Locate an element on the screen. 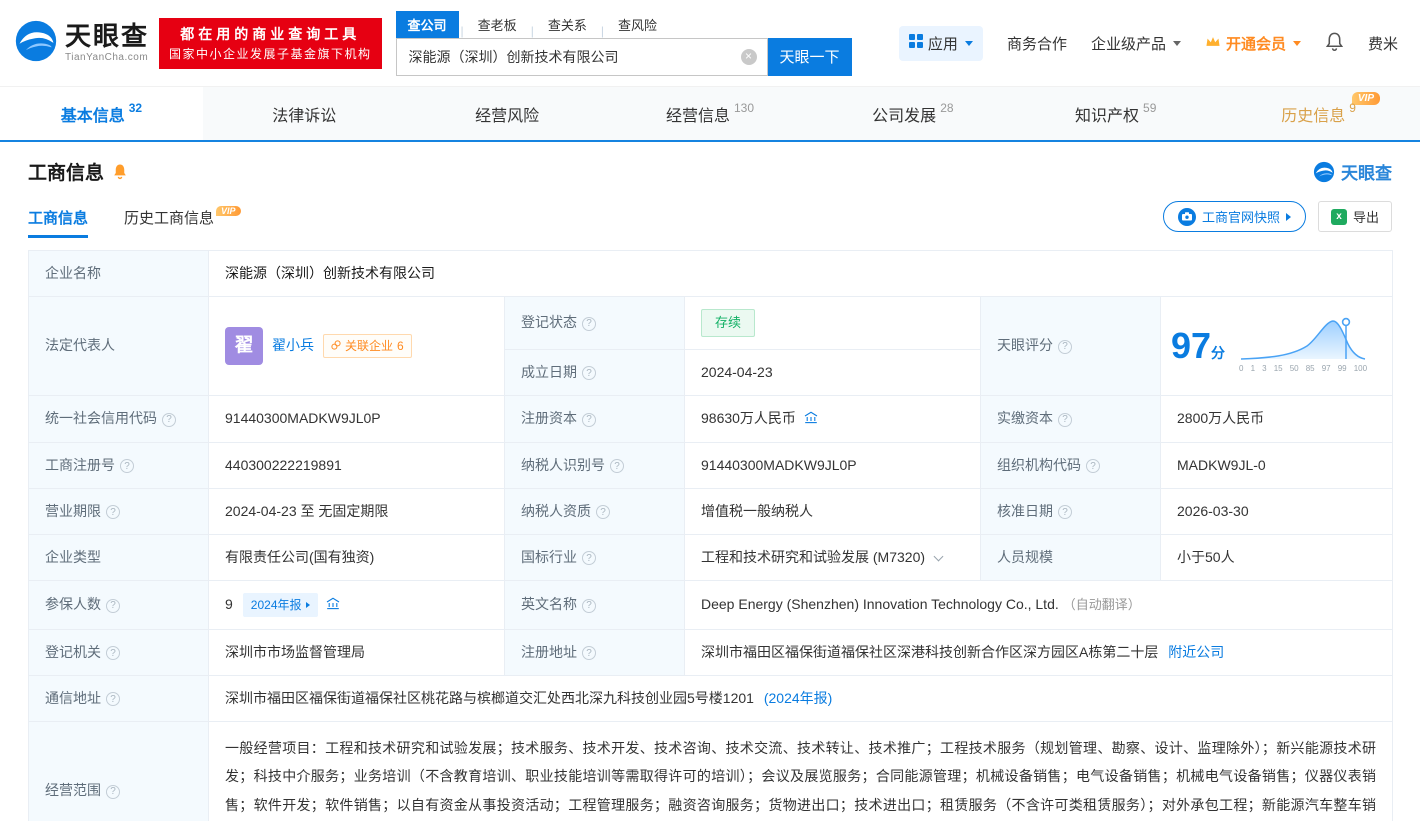 The image size is (1420, 821). snapshot-label: 工商官网快照 is located at coordinates (1240, 217).